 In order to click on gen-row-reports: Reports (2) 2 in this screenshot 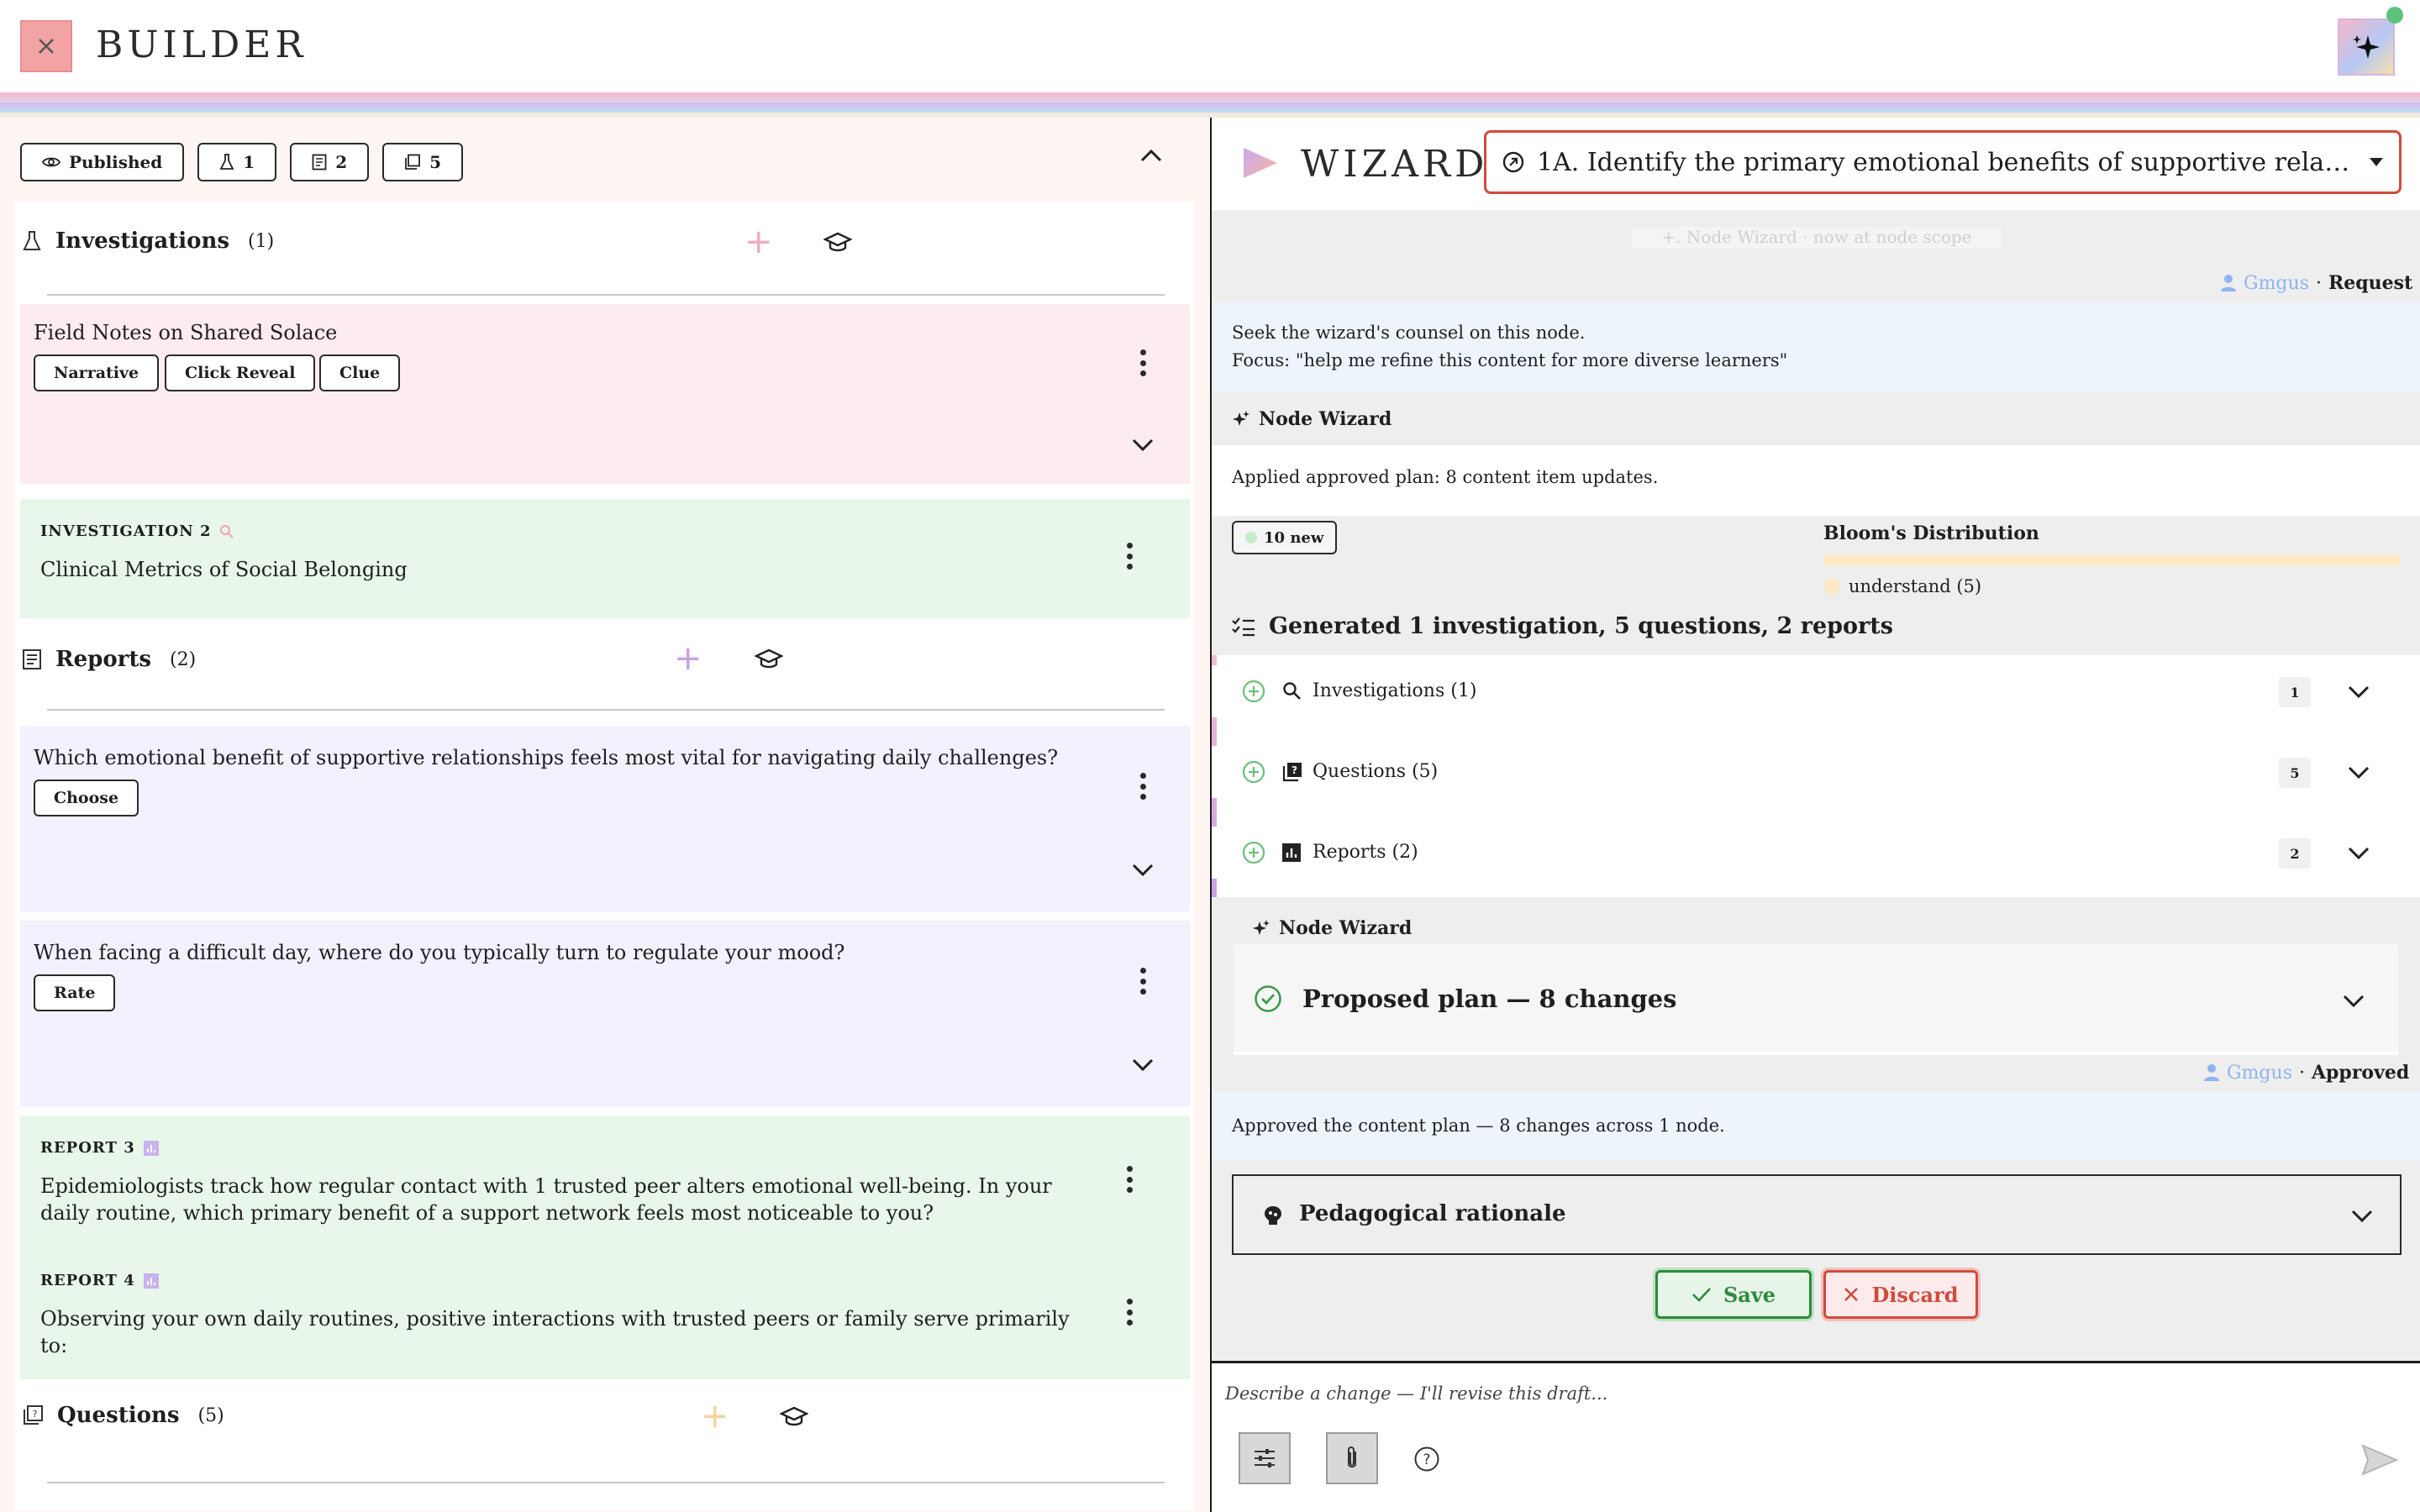, I will do `click(1816, 853)`.